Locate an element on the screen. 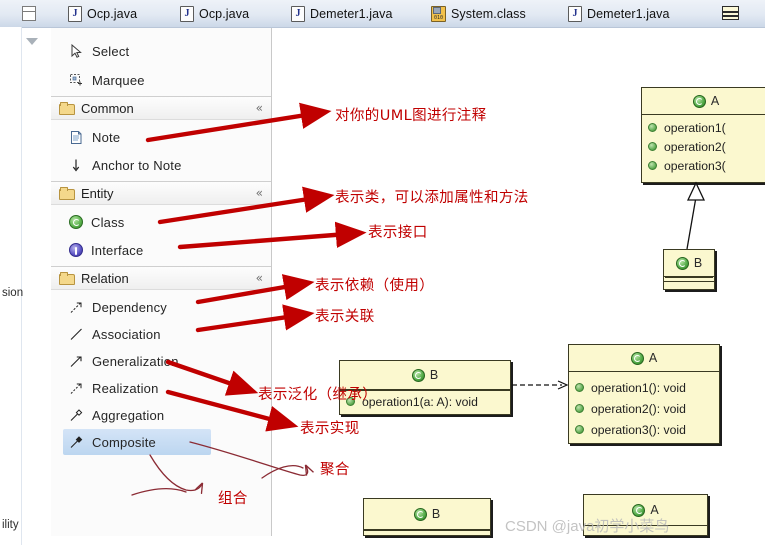 The width and height of the screenshot is (765, 545). annotation-association: 表示关联 is located at coordinates (345, 317).